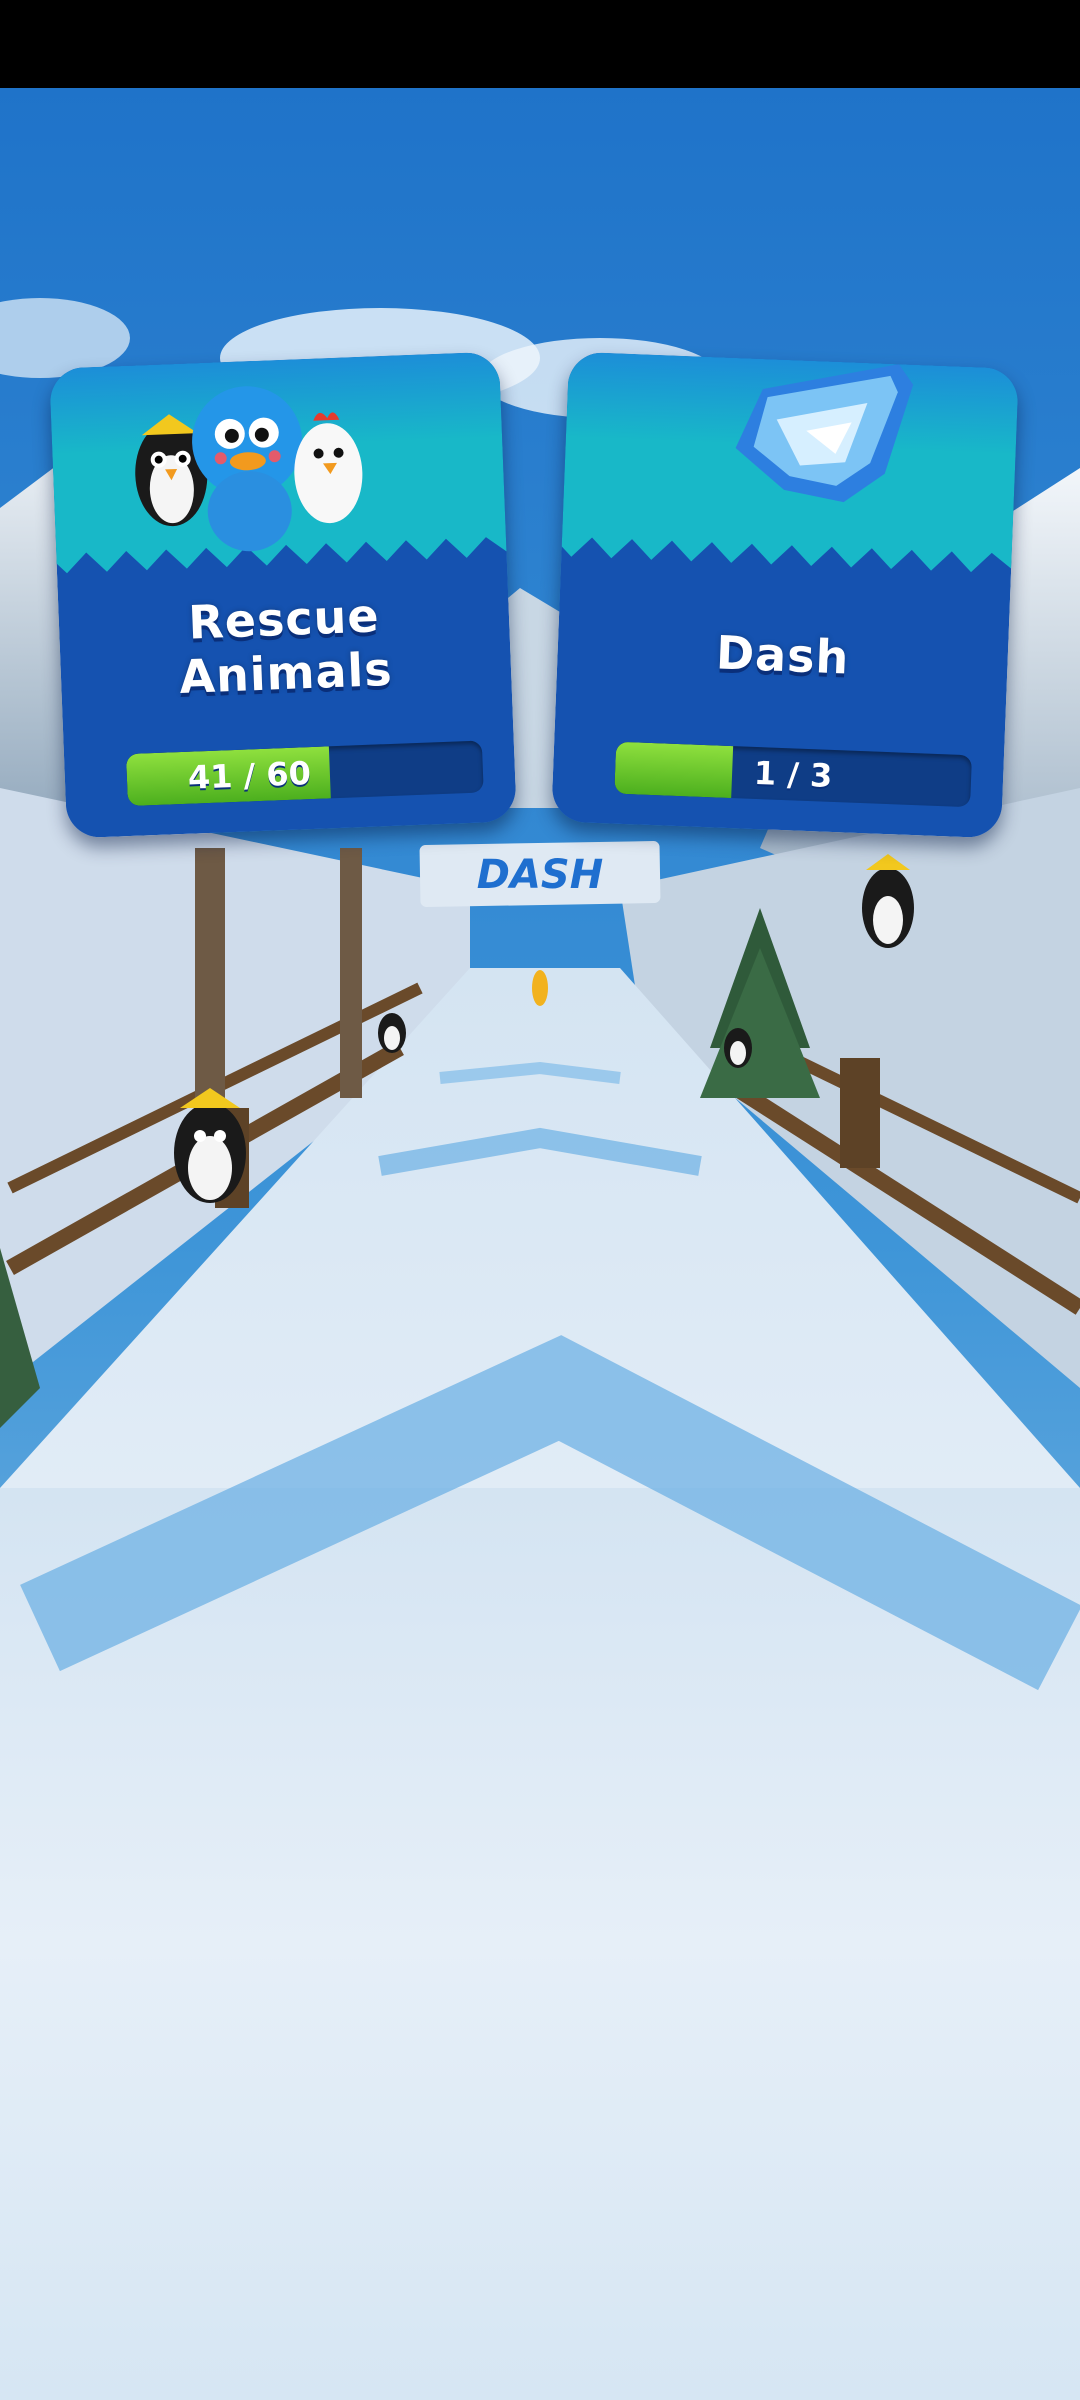 The width and height of the screenshot is (1080, 2400). What do you see at coordinates (540, 875) in the screenshot?
I see `dash-banner-text: DASH` at bounding box center [540, 875].